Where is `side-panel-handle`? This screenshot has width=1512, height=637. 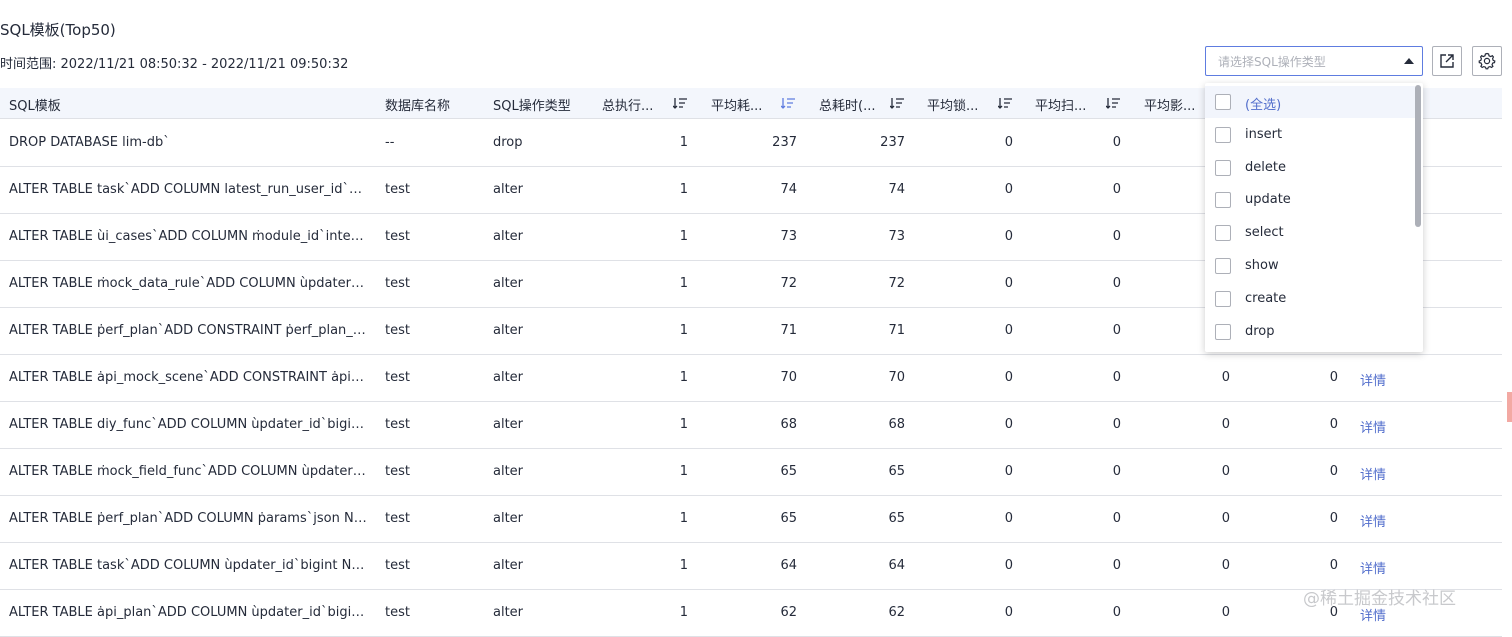 side-panel-handle is located at coordinates (1509, 407).